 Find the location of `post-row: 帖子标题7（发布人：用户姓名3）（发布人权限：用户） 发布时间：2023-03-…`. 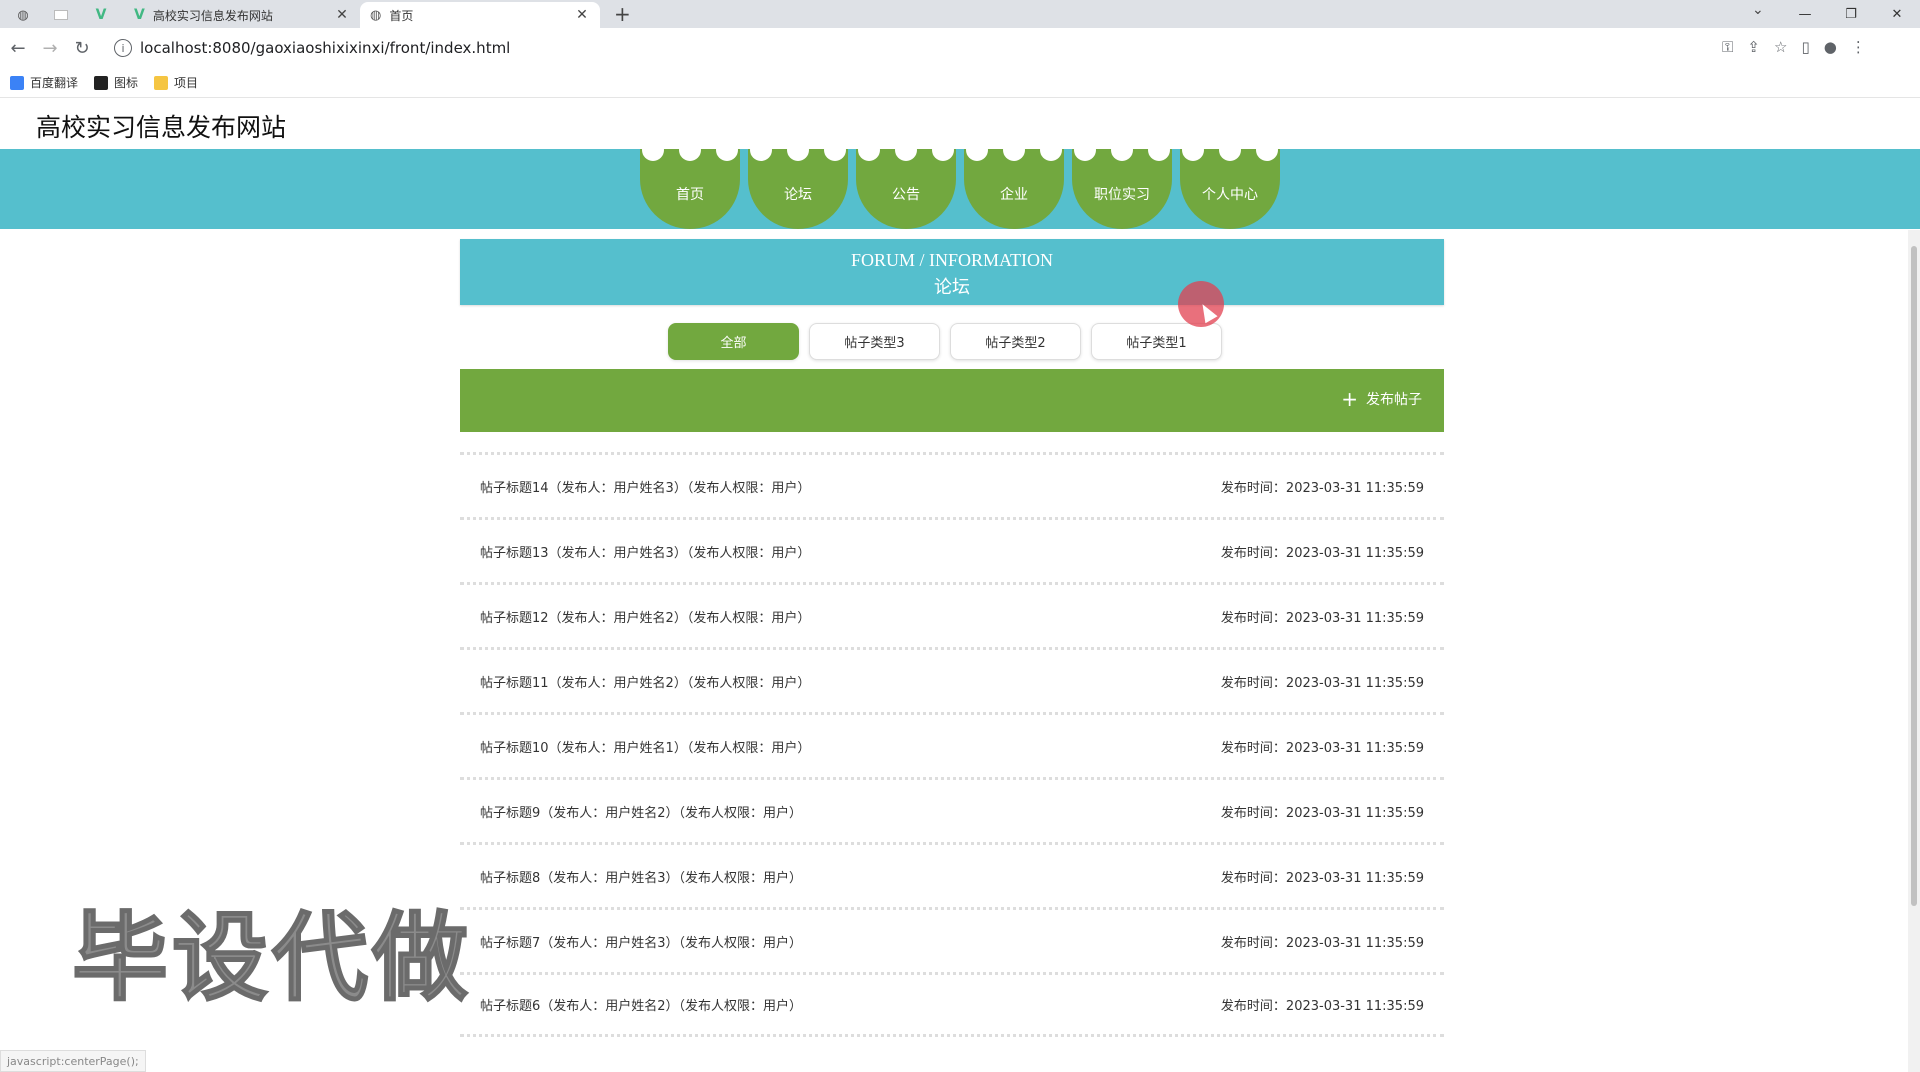

post-row: 帖子标题7（发布人：用户姓名3）（发布人权限：用户） 发布时间：2023-03-… is located at coordinates (952, 939).